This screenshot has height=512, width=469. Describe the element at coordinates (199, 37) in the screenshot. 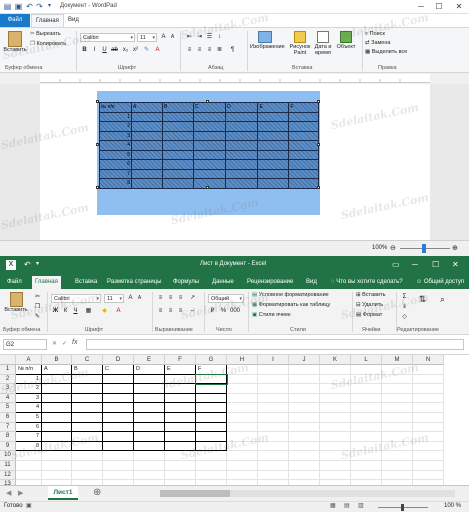

I see `increase-indent-icon: ⇥` at that location.